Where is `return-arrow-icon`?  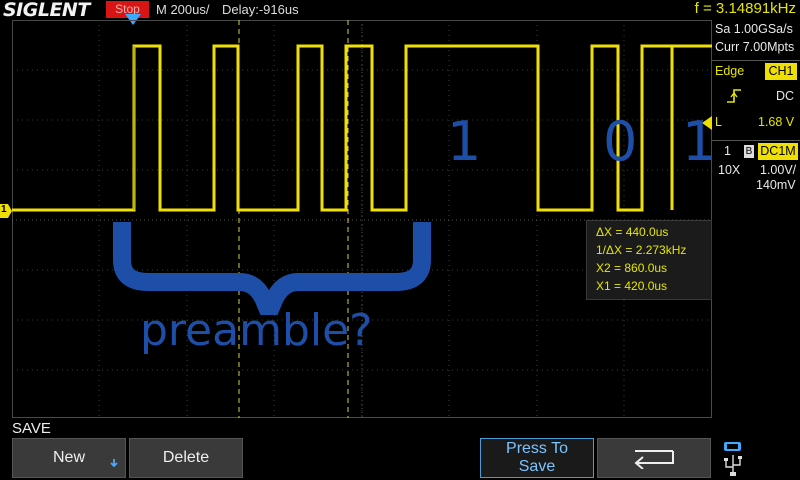
return-arrow-icon is located at coordinates (654, 459).